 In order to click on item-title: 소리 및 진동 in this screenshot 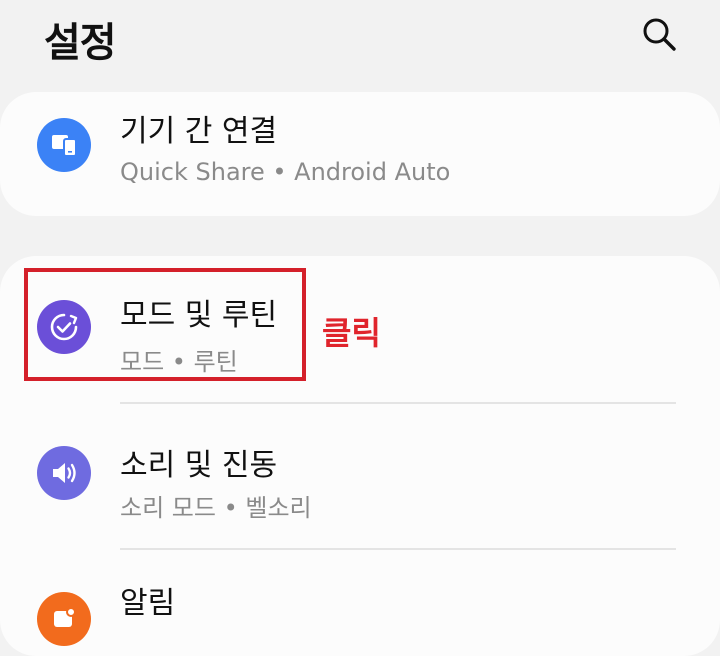, I will do `click(199, 465)`.